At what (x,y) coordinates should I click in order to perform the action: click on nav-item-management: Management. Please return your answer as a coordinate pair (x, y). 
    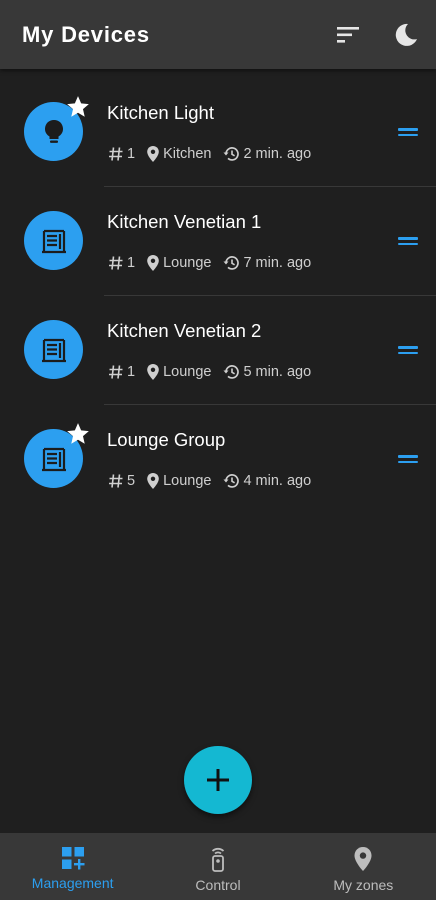
    Looking at the image, I should click on (72, 866).